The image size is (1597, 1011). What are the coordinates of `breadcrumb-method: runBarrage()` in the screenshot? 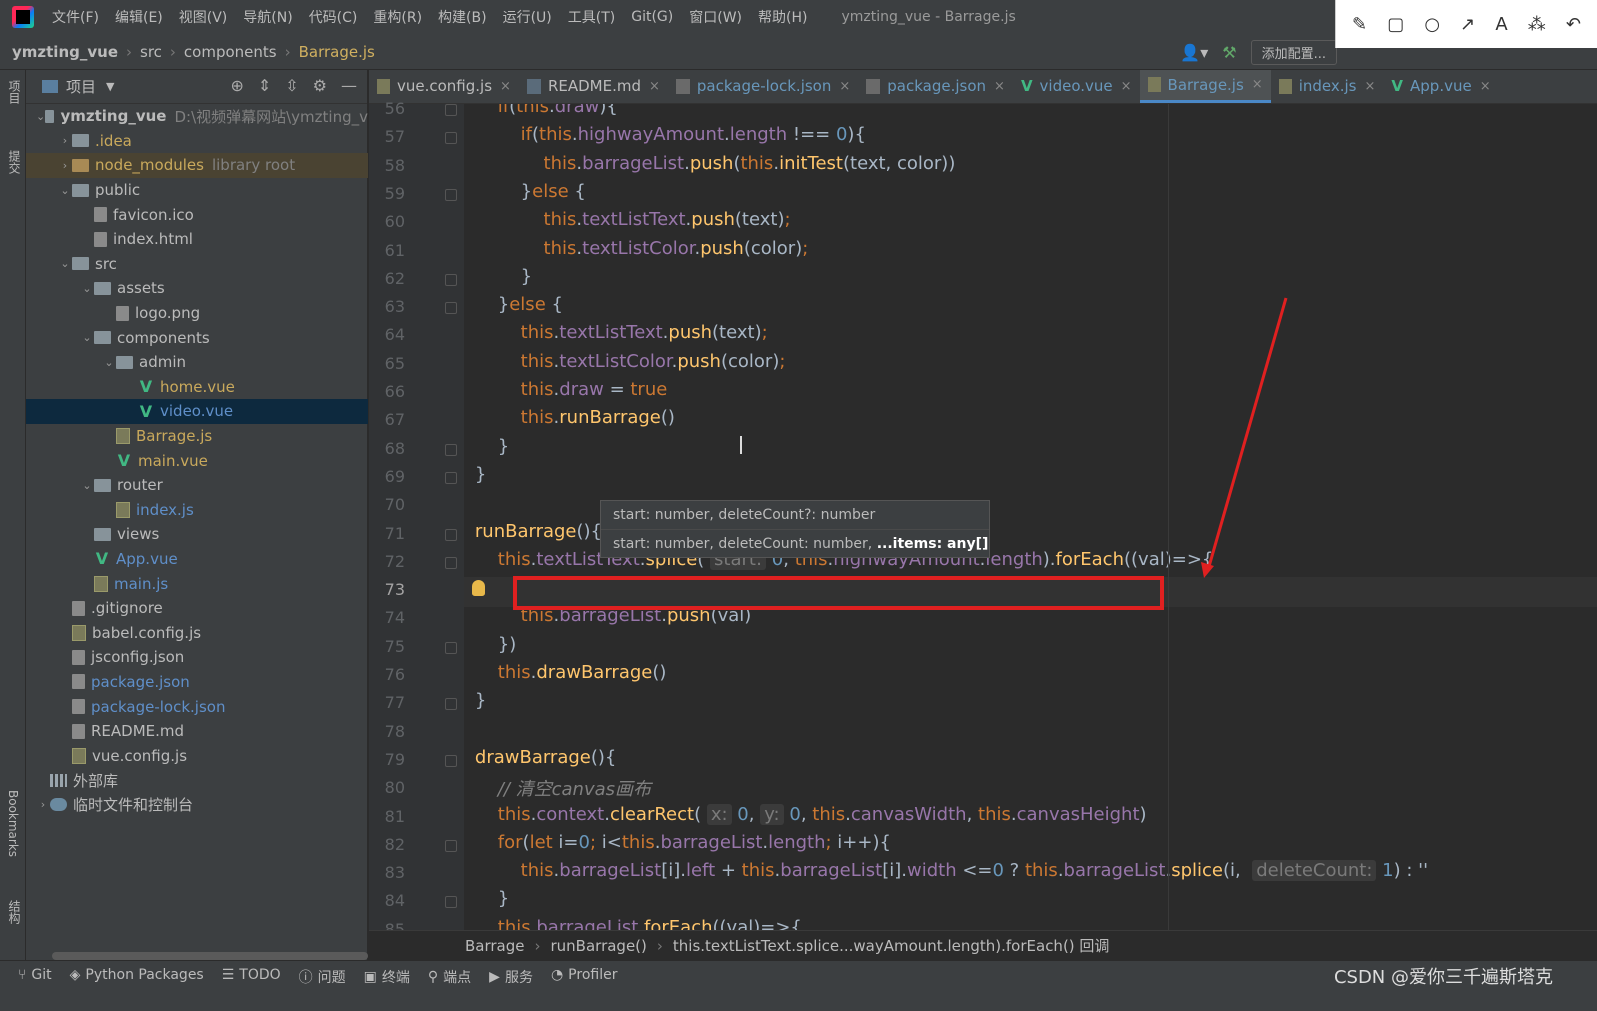 It's located at (599, 946).